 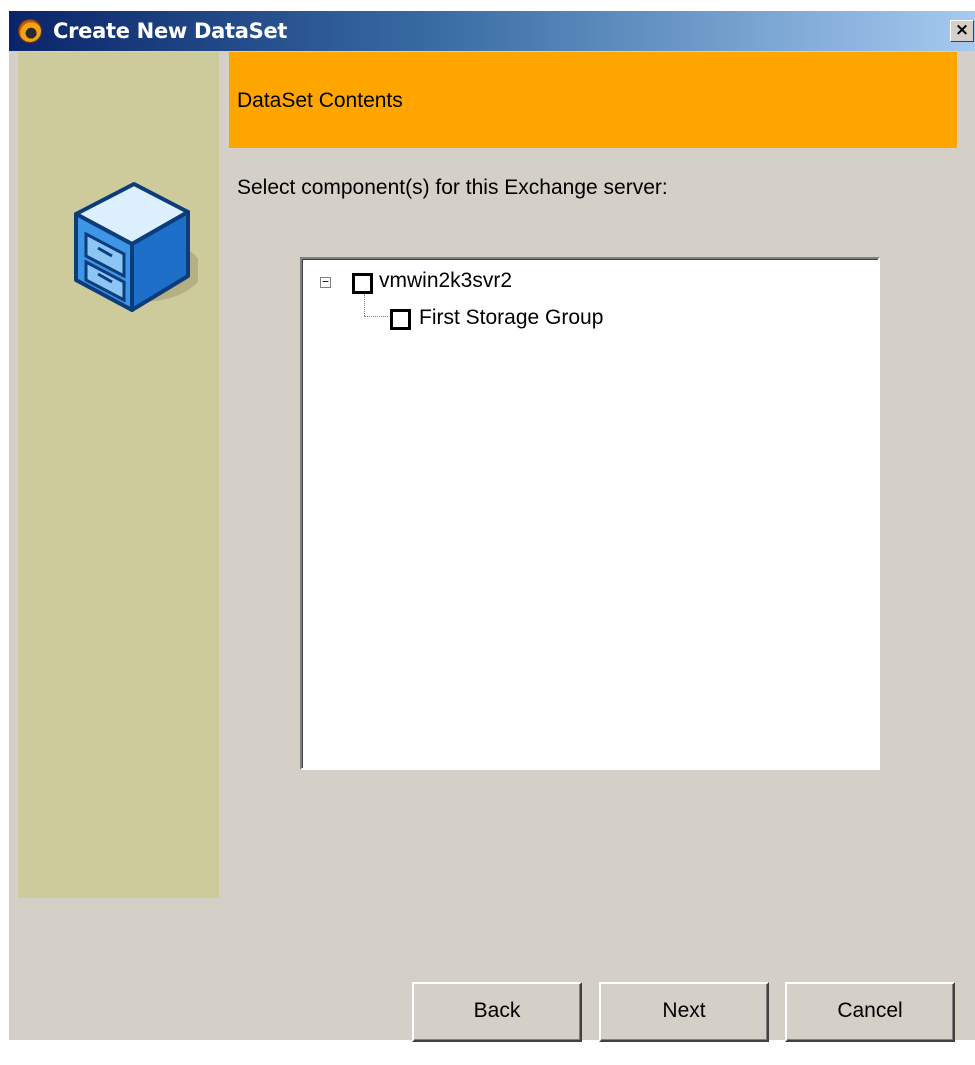 What do you see at coordinates (136, 247) in the screenshot?
I see `file-cabinet-icon` at bounding box center [136, 247].